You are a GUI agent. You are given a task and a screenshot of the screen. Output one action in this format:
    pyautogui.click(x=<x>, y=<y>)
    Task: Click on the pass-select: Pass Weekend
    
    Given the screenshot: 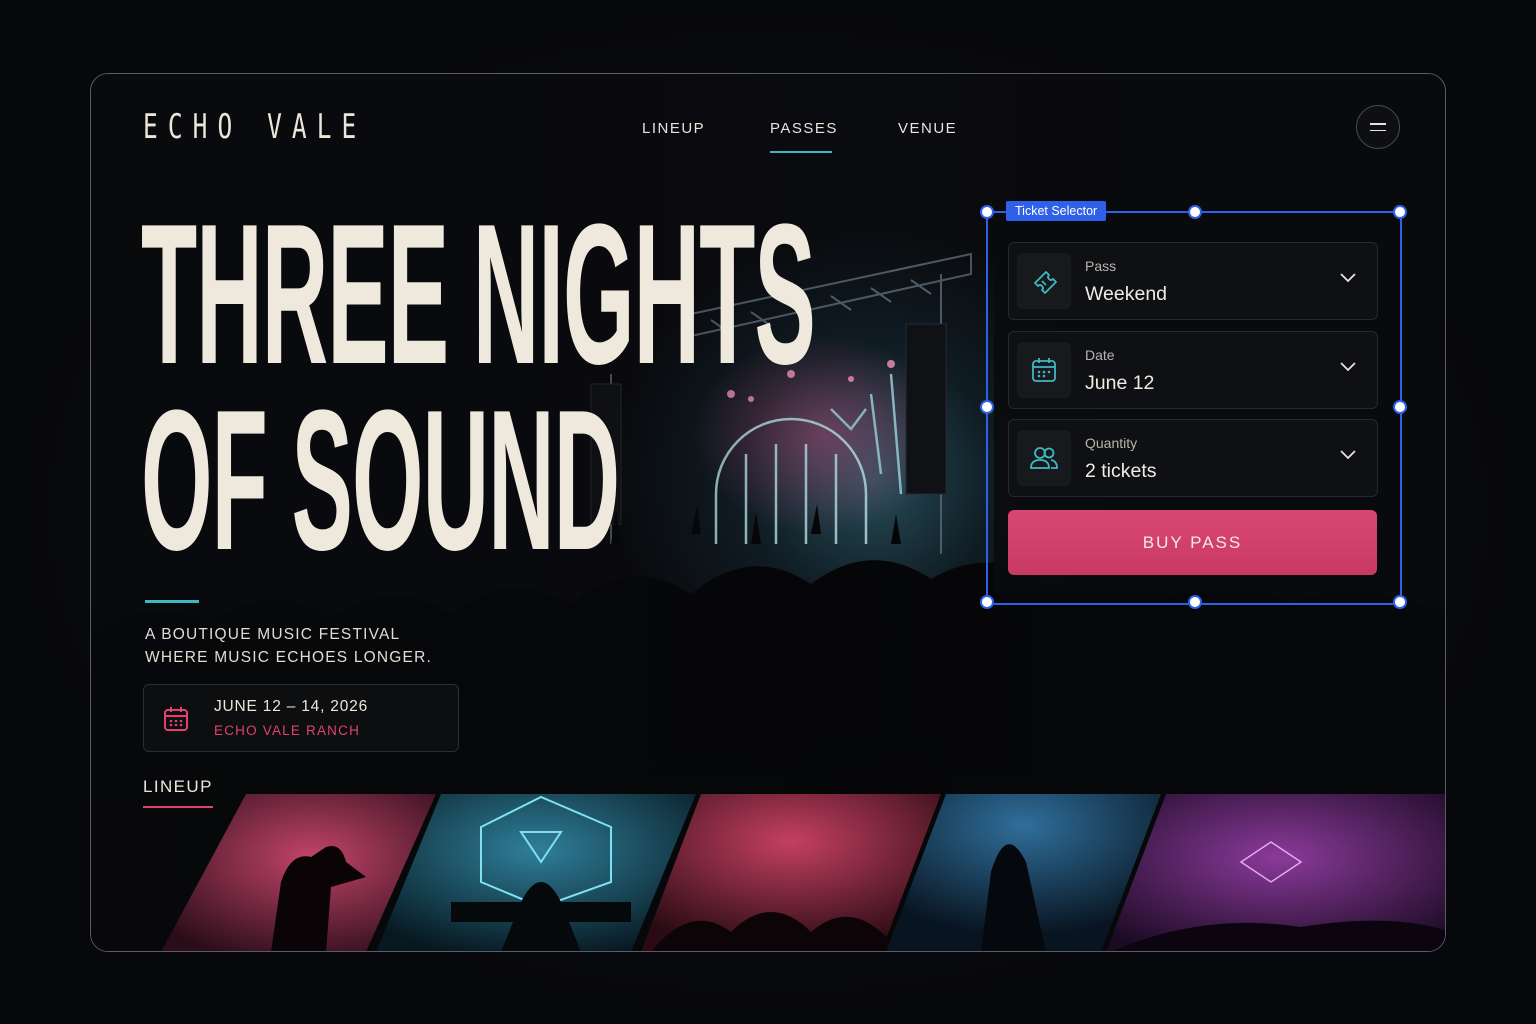 What is the action you would take?
    pyautogui.click(x=1193, y=281)
    